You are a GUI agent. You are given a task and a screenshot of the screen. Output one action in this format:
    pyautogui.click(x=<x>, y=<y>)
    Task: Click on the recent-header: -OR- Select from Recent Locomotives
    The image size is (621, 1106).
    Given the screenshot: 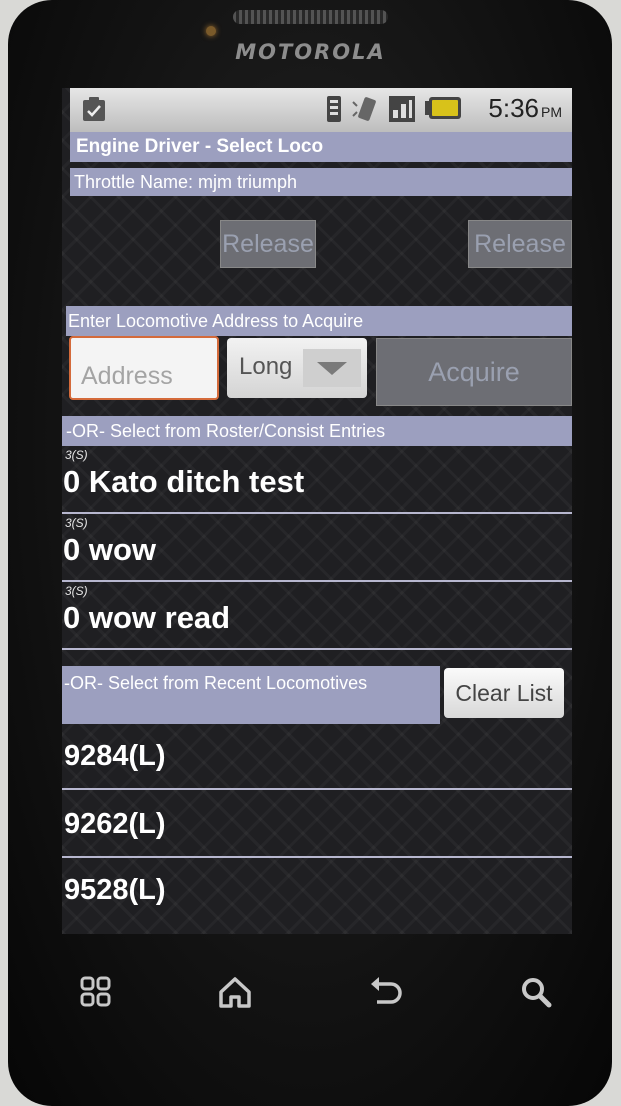 What is the action you would take?
    pyautogui.click(x=251, y=695)
    